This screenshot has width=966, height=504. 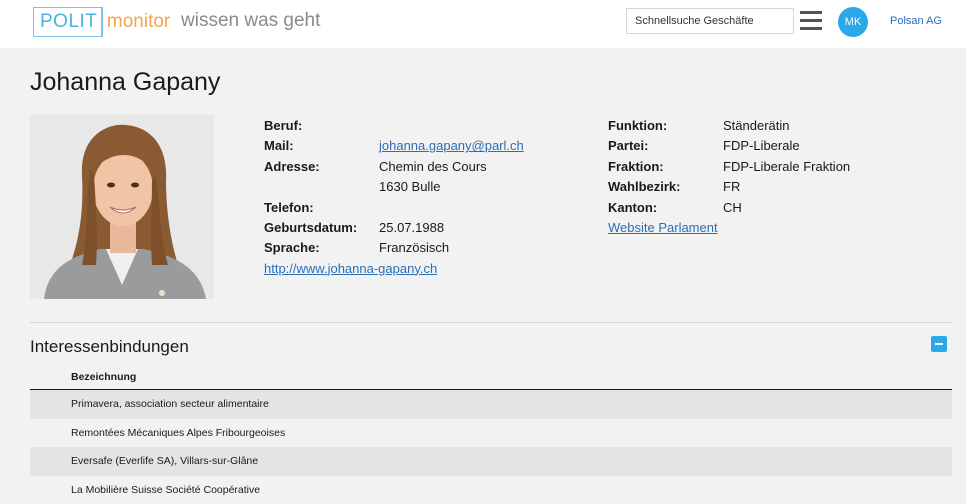 What do you see at coordinates (410, 187) in the screenshot?
I see `detail-value: 1630 Bulle` at bounding box center [410, 187].